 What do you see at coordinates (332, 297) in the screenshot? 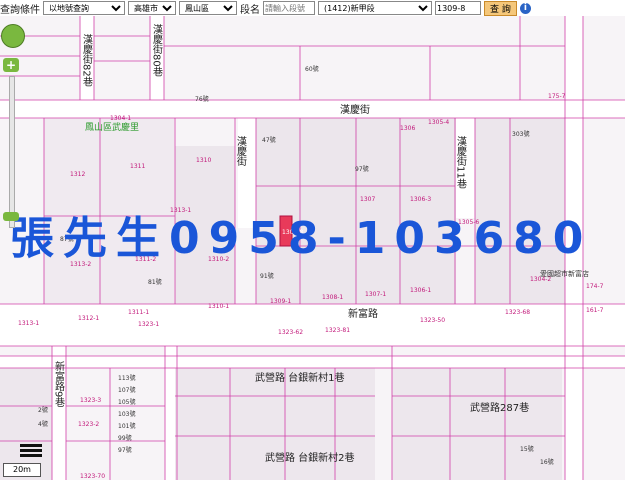
I see `lot-label: 1308-1` at bounding box center [332, 297].